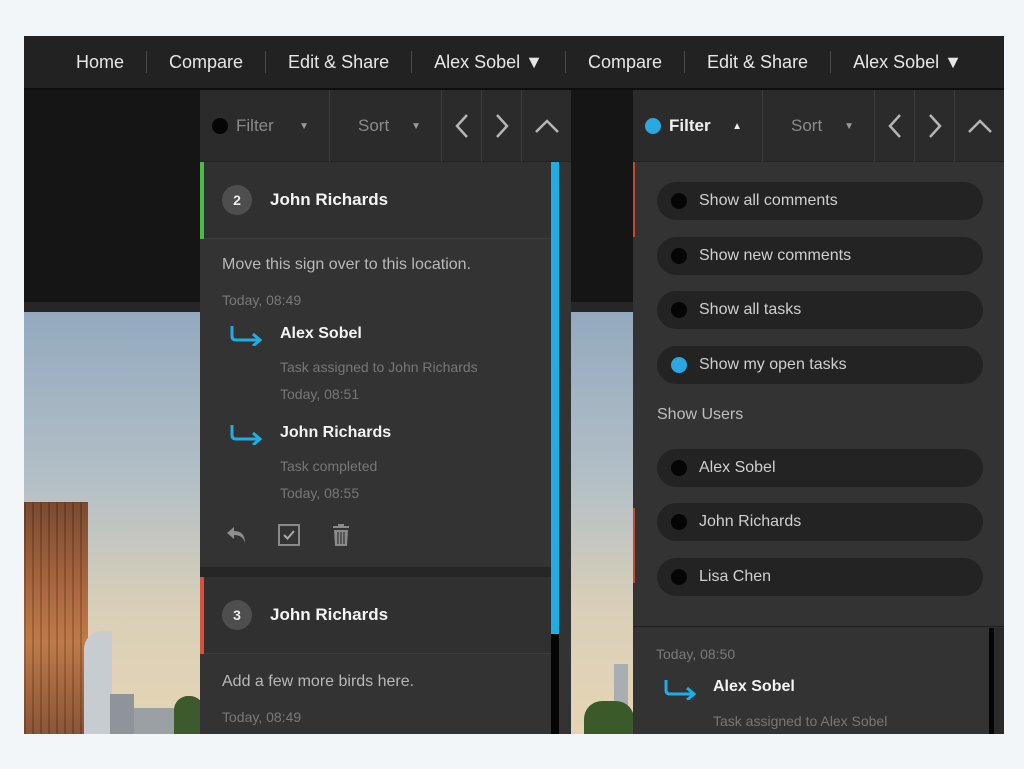 Image resolution: width=1024 pixels, height=769 pixels. What do you see at coordinates (320, 493) in the screenshot?
I see `reply-timestamp: Today, 08:55` at bounding box center [320, 493].